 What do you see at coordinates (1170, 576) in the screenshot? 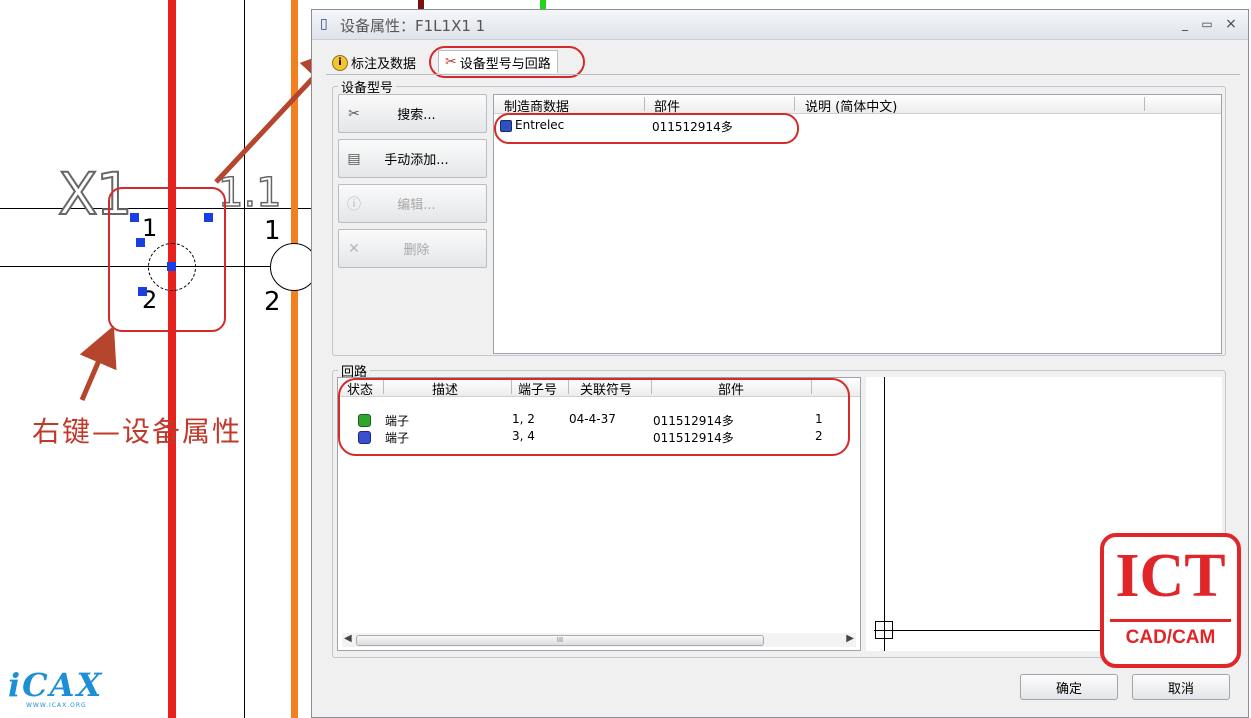
I see `ict-logo-text: ICT` at bounding box center [1170, 576].